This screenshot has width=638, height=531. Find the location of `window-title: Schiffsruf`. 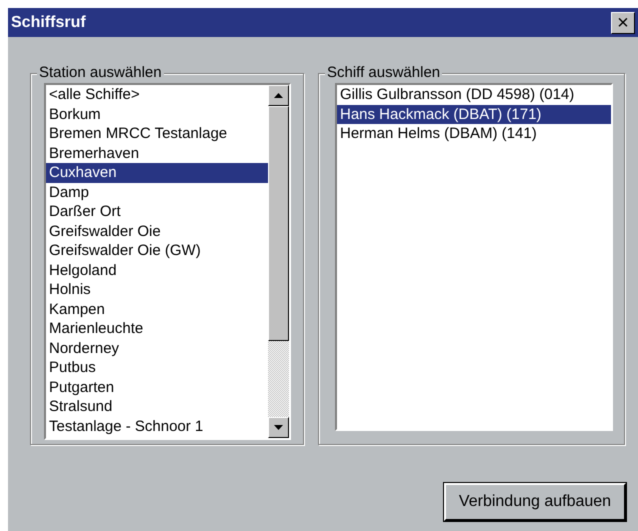

window-title: Schiffsruf is located at coordinates (48, 22).